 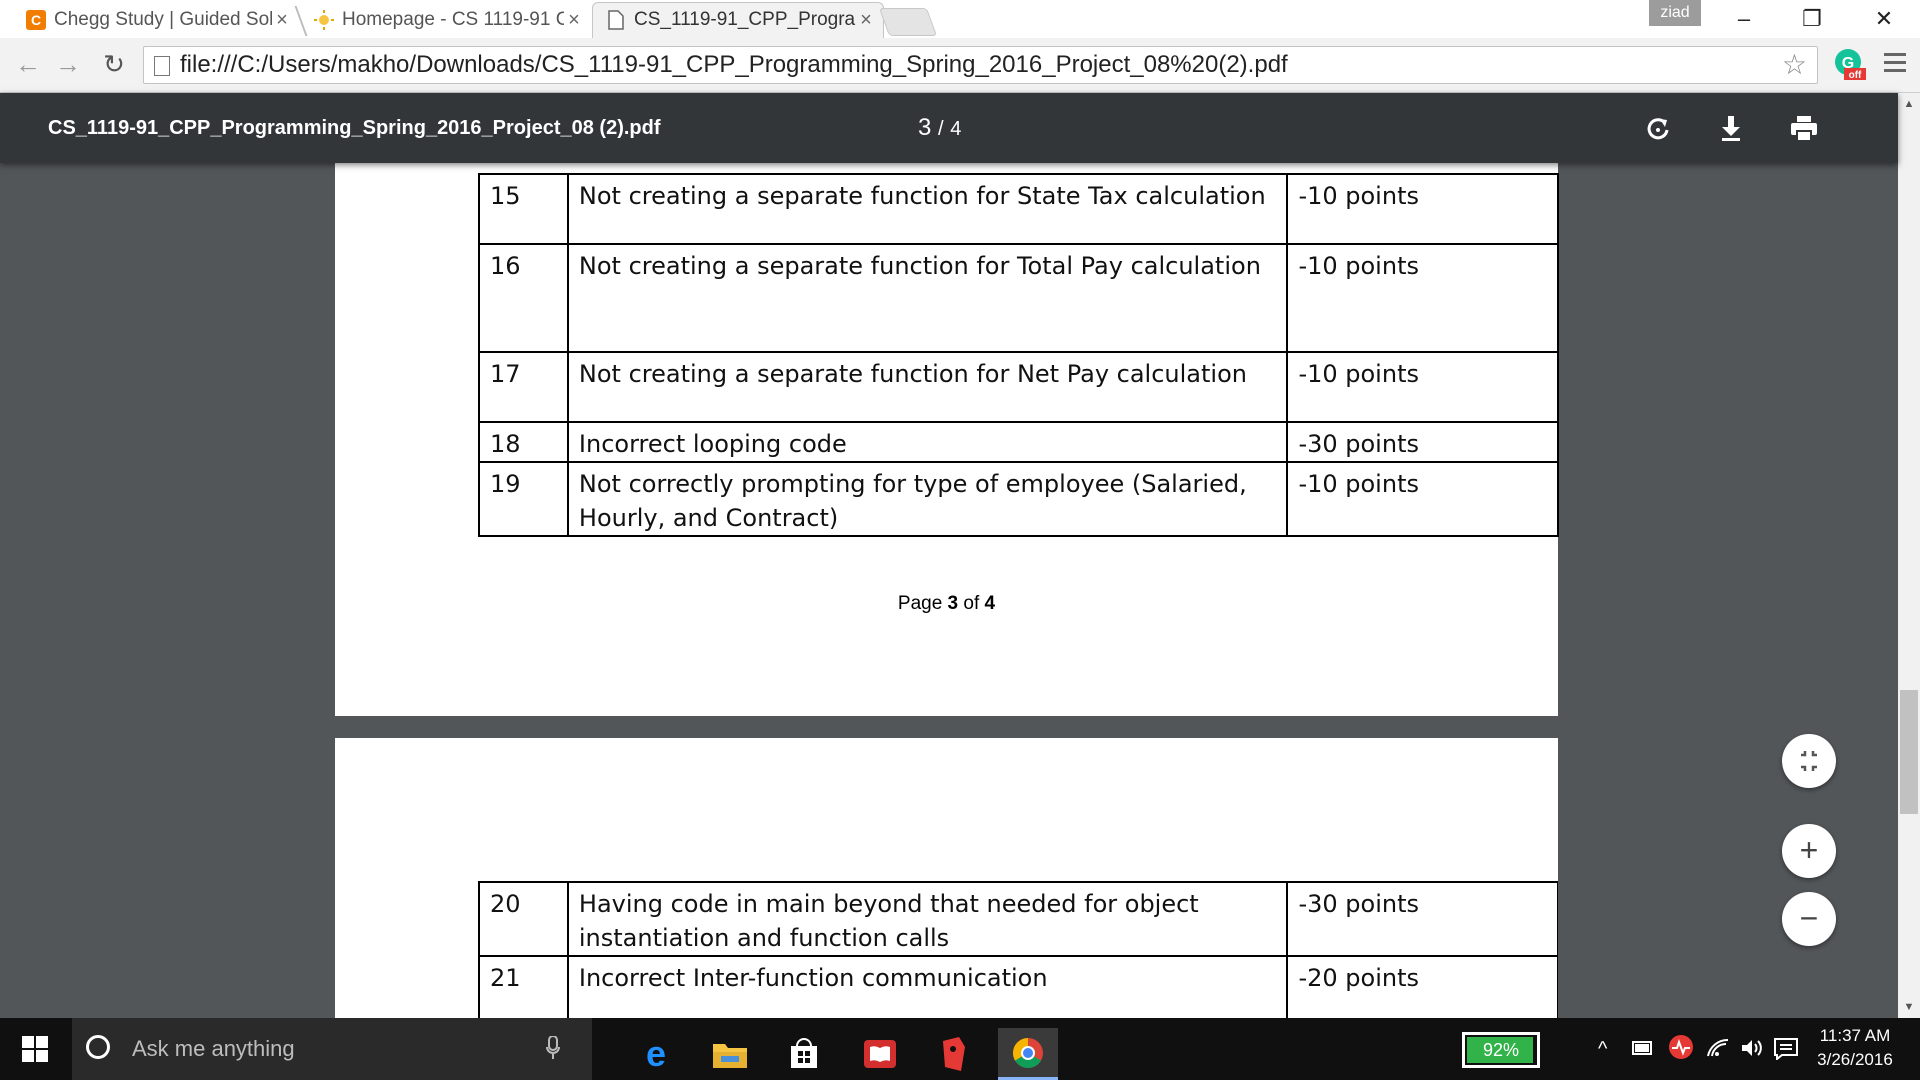 What do you see at coordinates (35, 1049) in the screenshot?
I see `windows-start-icon` at bounding box center [35, 1049].